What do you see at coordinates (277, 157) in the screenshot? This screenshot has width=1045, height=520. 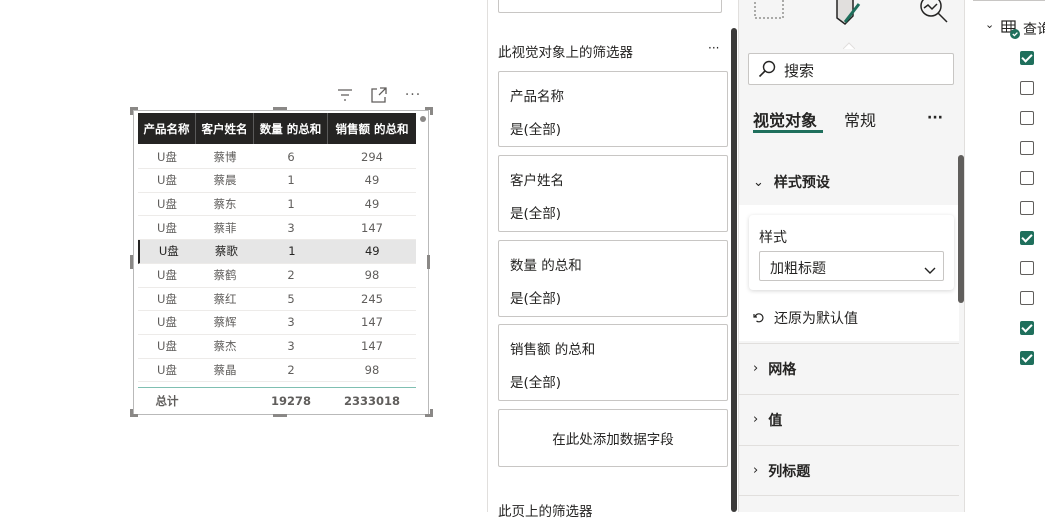 I see `table-row: U盘 蔡博 6 294` at bounding box center [277, 157].